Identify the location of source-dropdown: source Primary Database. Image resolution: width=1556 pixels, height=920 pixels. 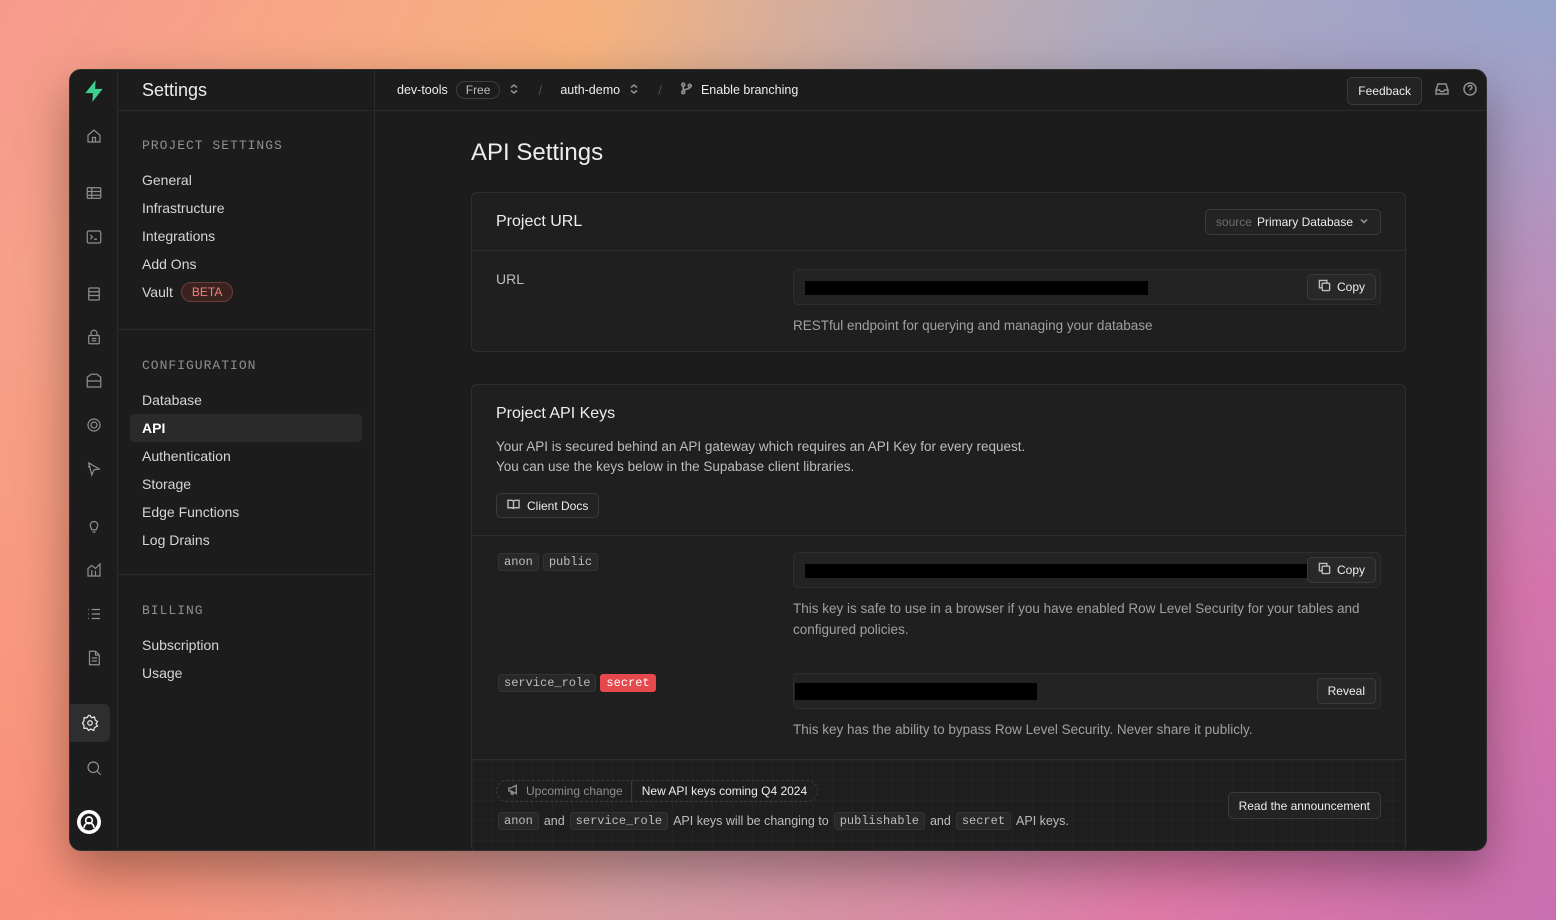
(1292, 222).